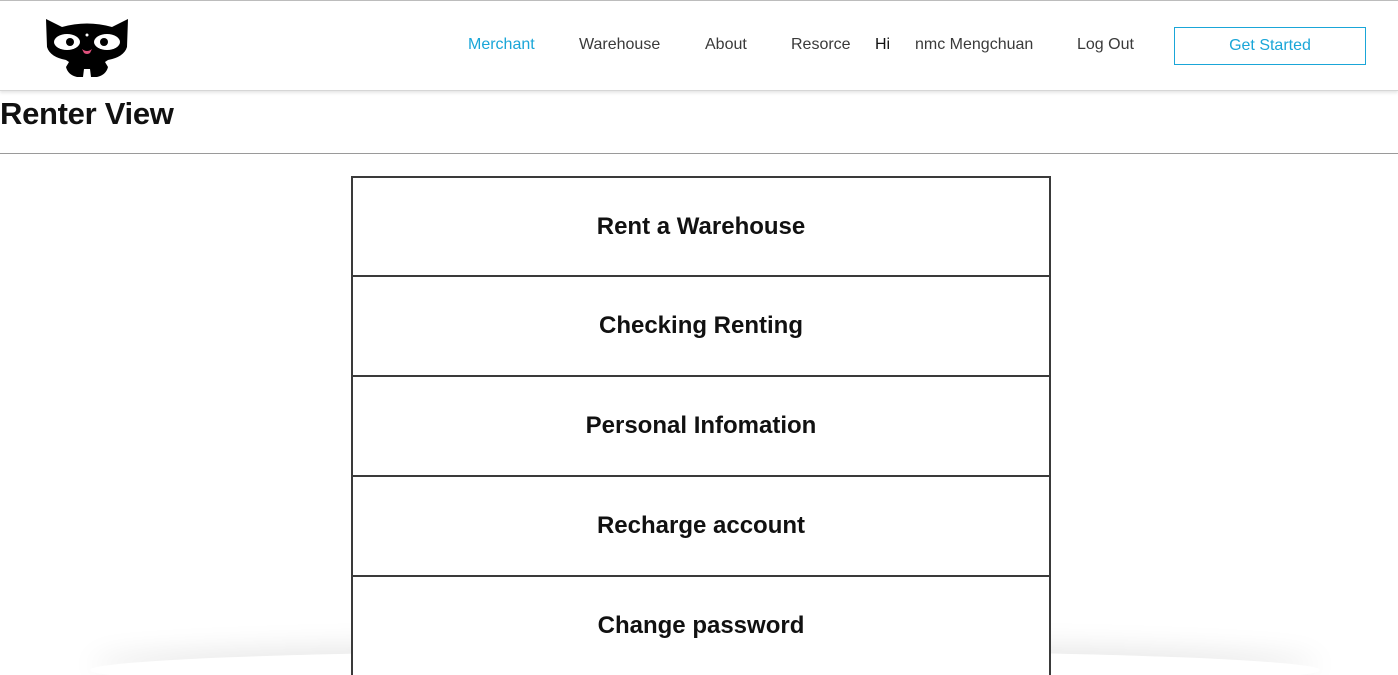 This screenshot has height=675, width=1398. What do you see at coordinates (883, 44) in the screenshot?
I see `greeting-text: Hi` at bounding box center [883, 44].